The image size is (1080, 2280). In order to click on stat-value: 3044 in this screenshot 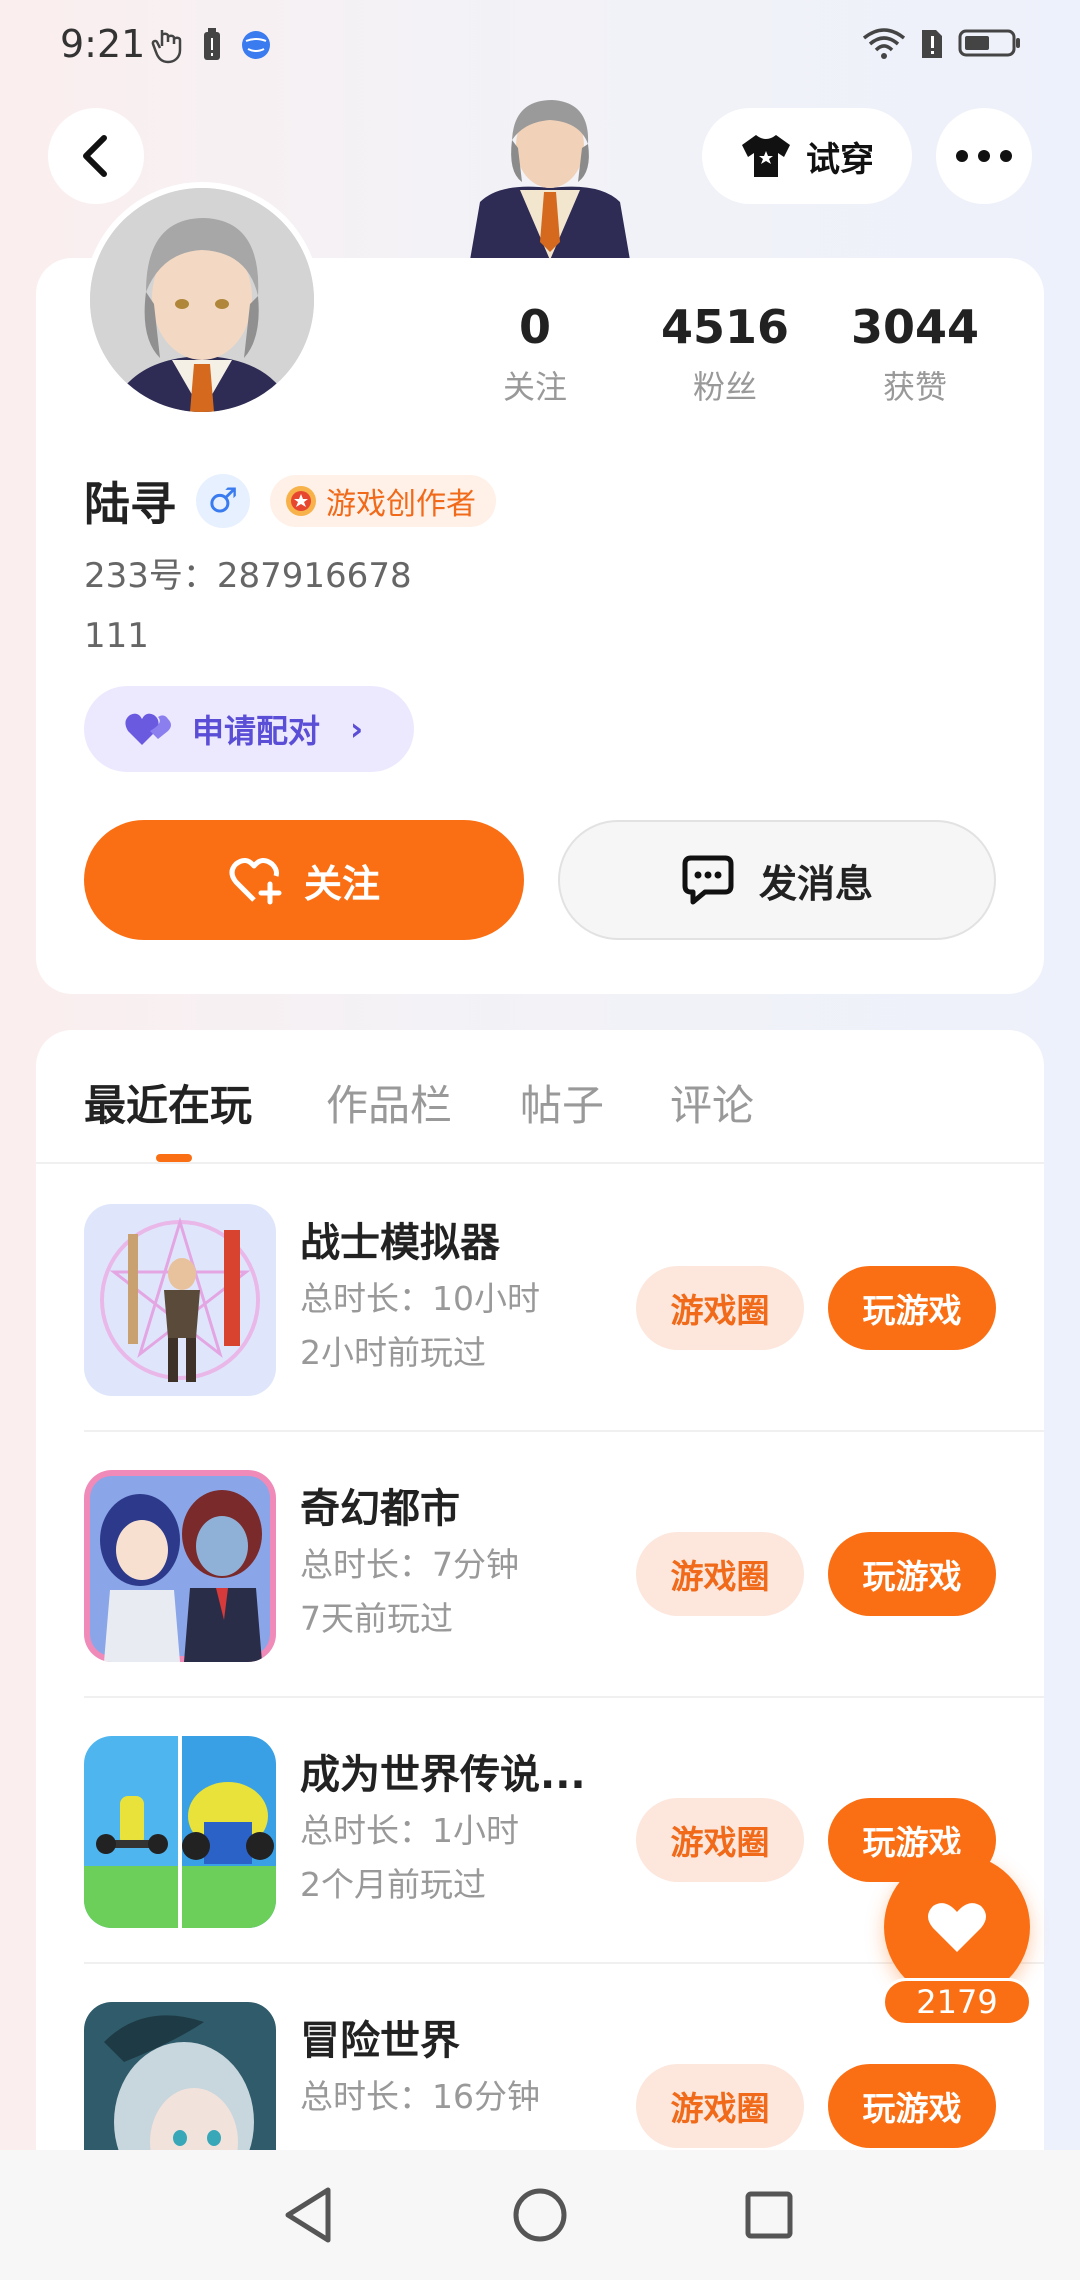, I will do `click(915, 327)`.